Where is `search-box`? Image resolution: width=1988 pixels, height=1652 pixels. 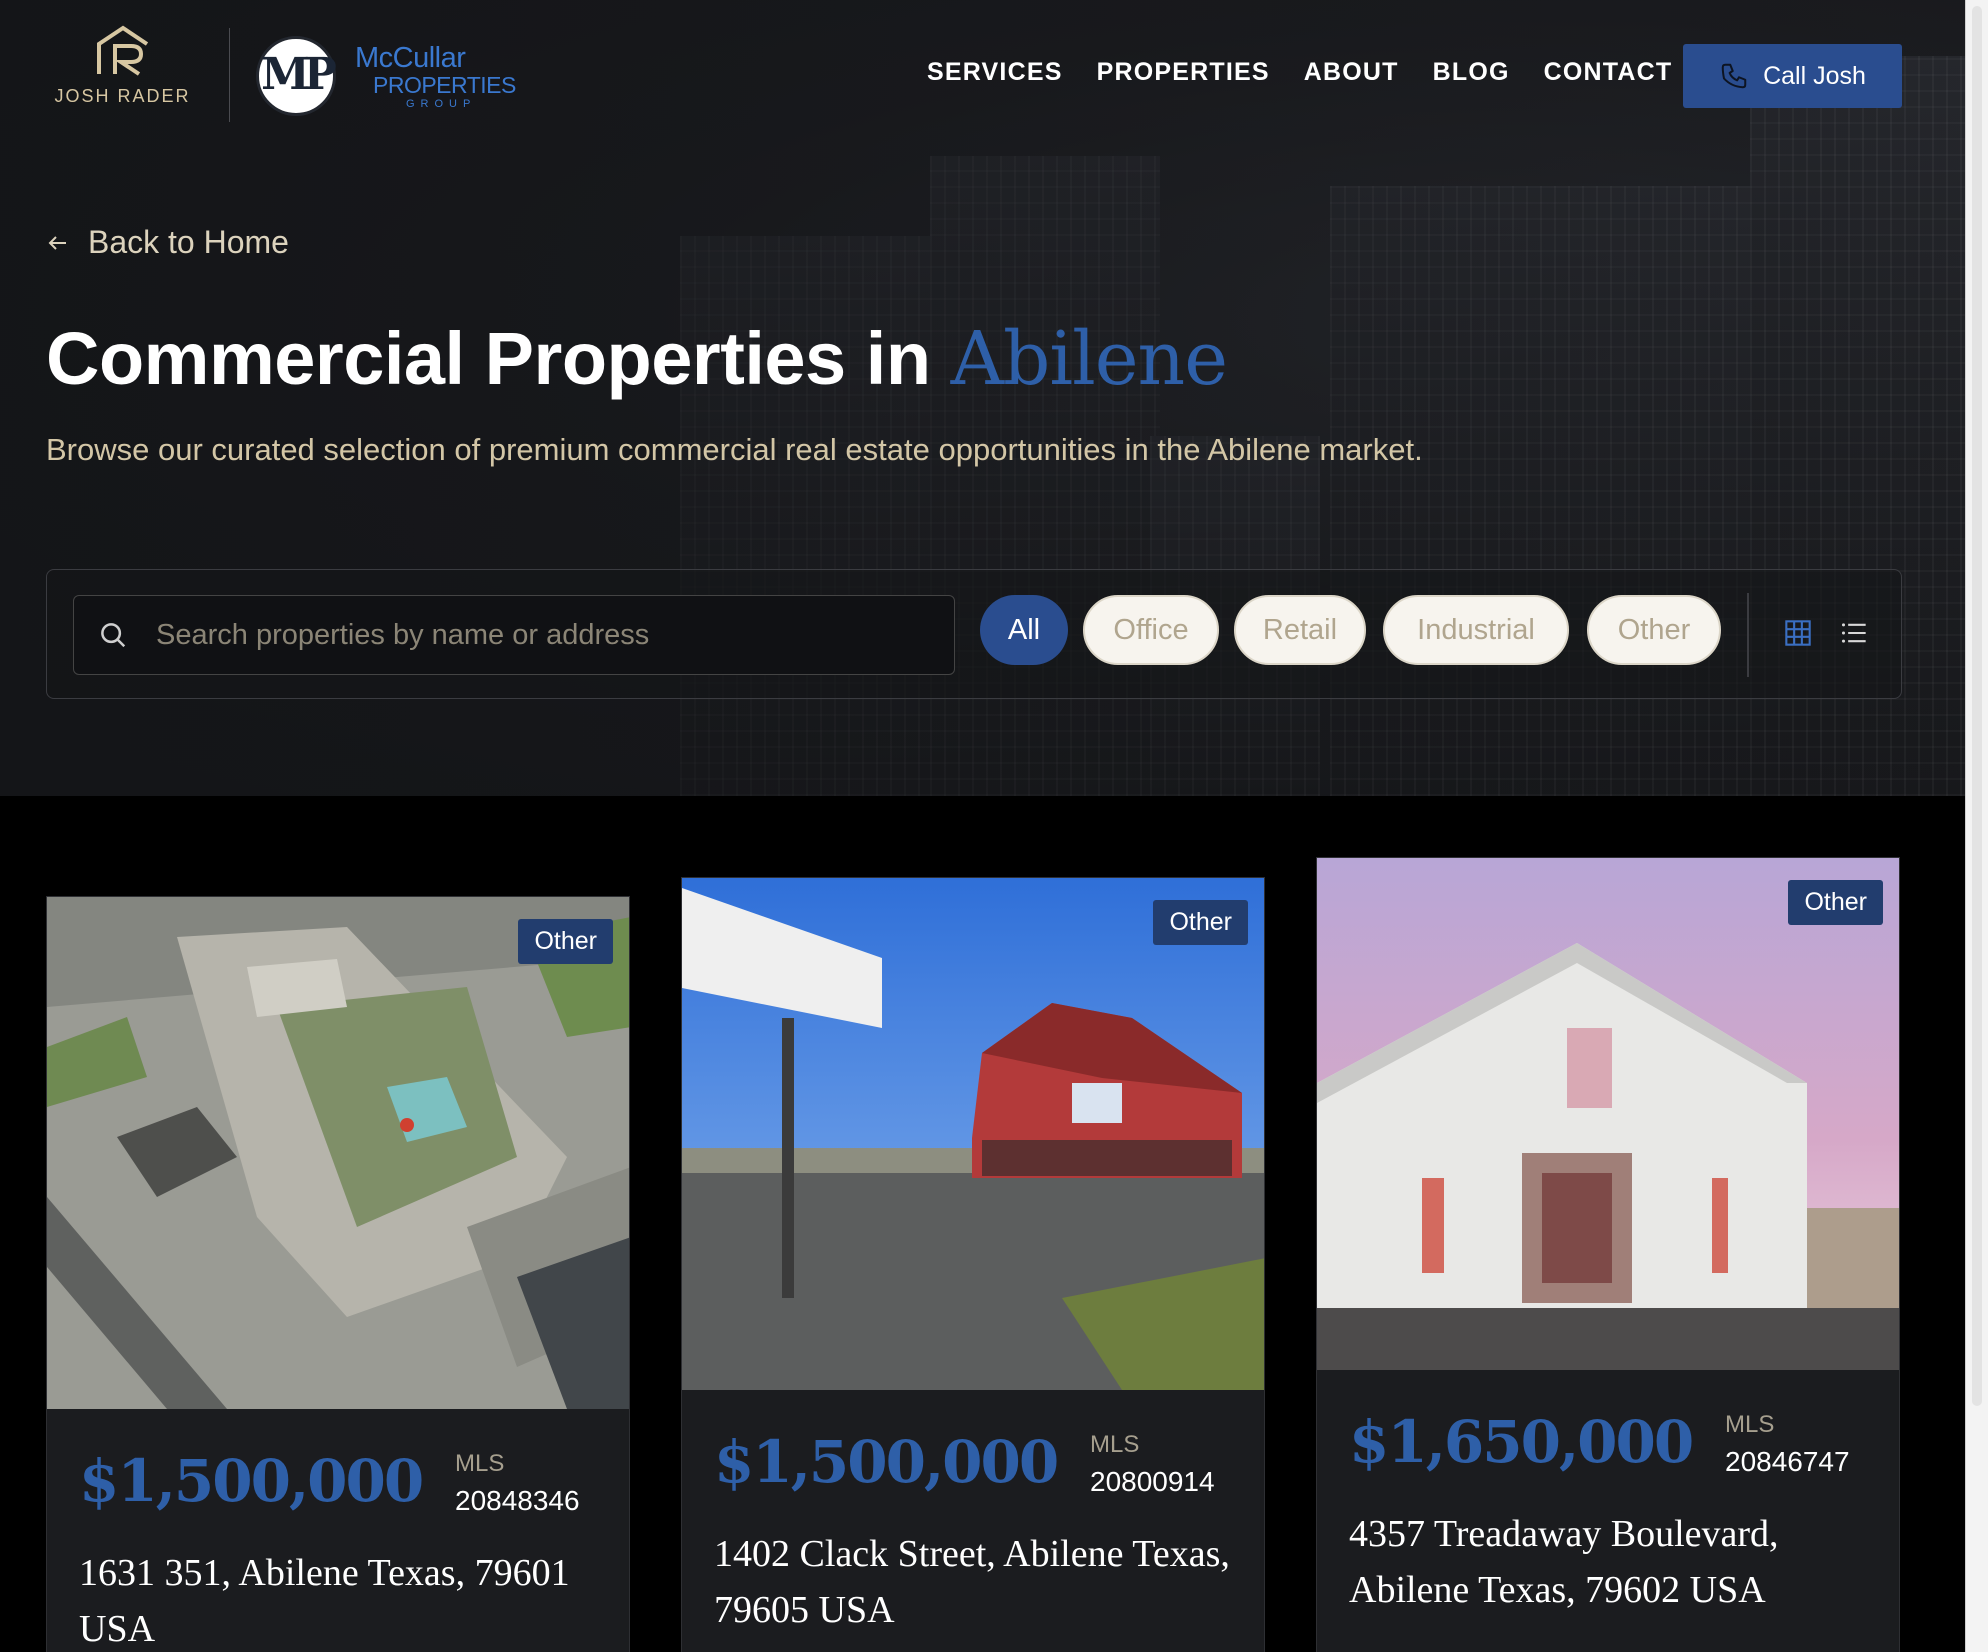
search-box is located at coordinates (514, 635).